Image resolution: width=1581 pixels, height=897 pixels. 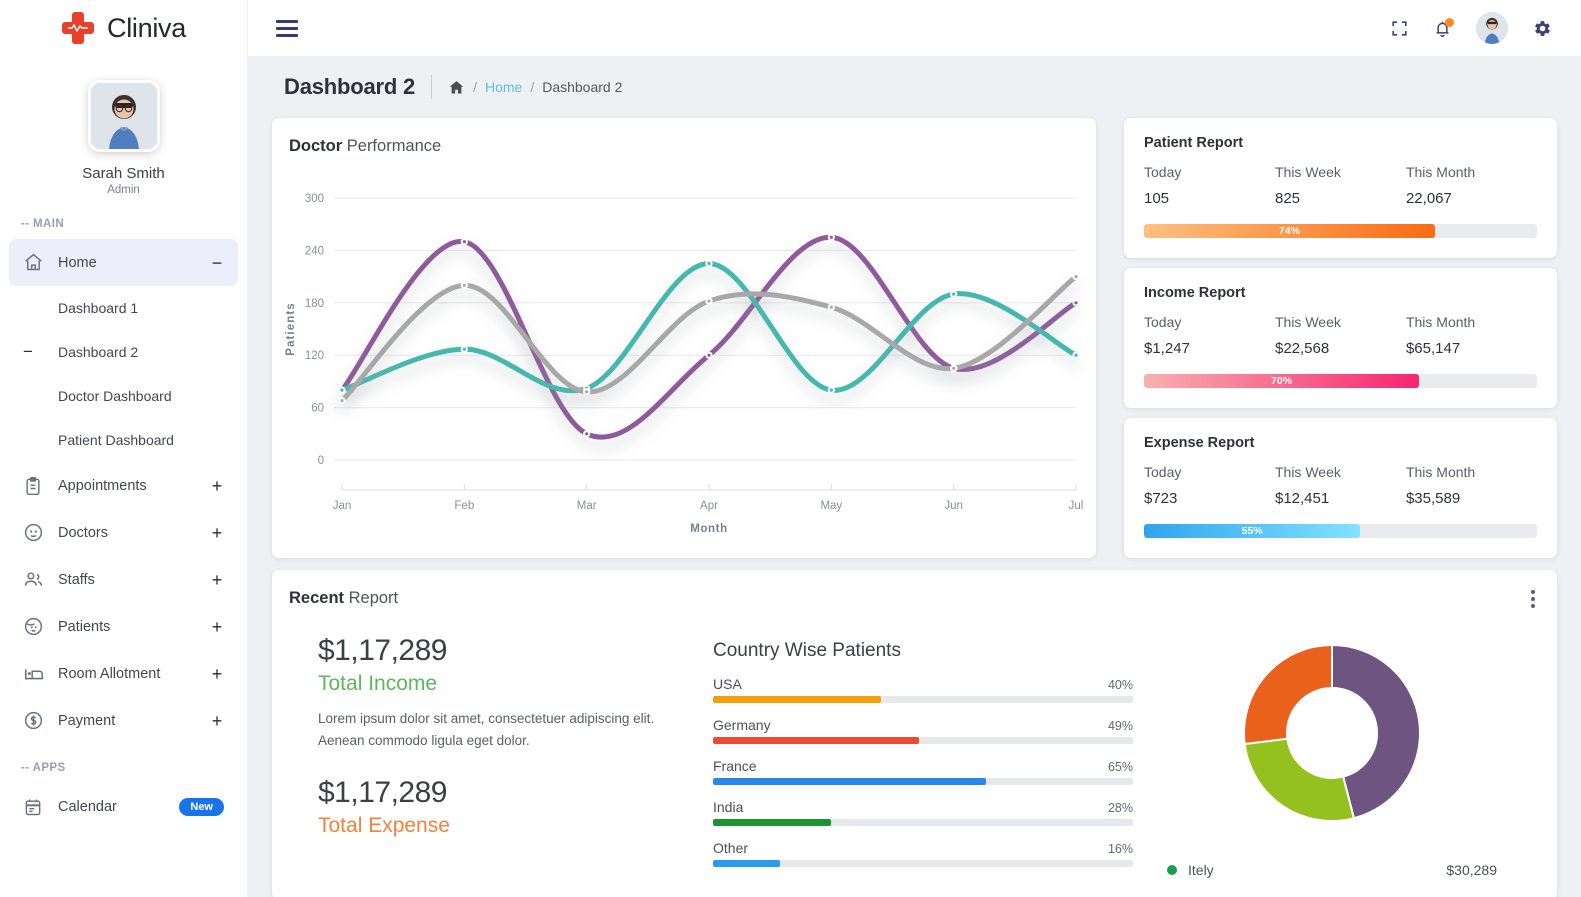 I want to click on bell-icon, so click(x=1443, y=27).